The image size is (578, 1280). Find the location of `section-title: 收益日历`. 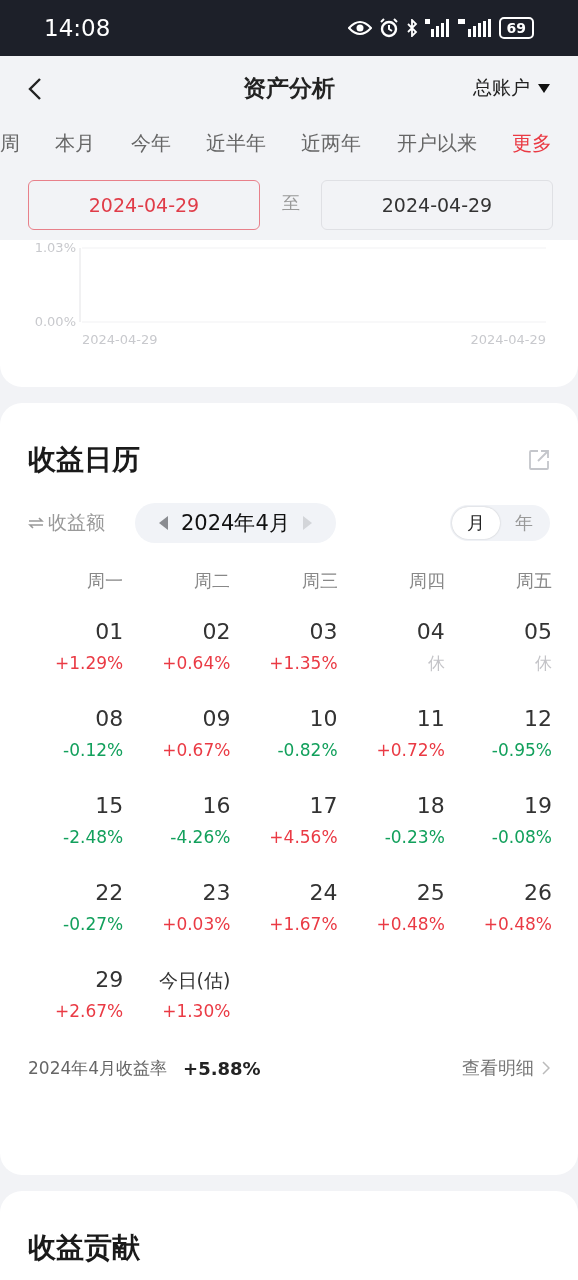

section-title: 收益日历 is located at coordinates (84, 460).